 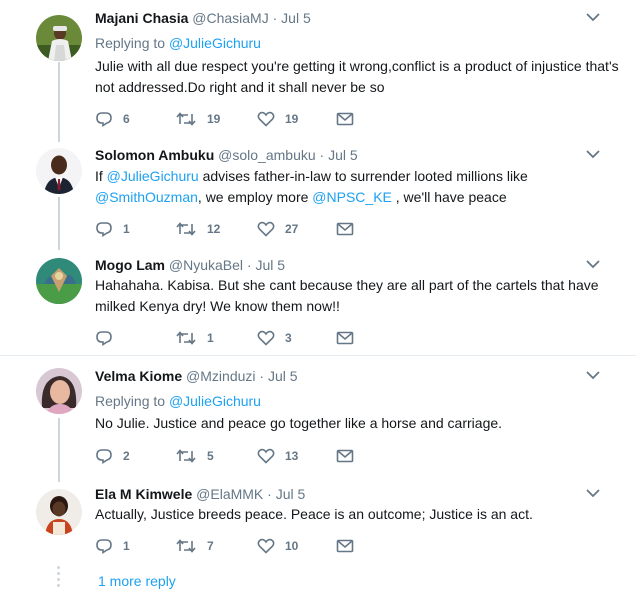 I want to click on user-handle: @ChasiaMJ, so click(x=230, y=18).